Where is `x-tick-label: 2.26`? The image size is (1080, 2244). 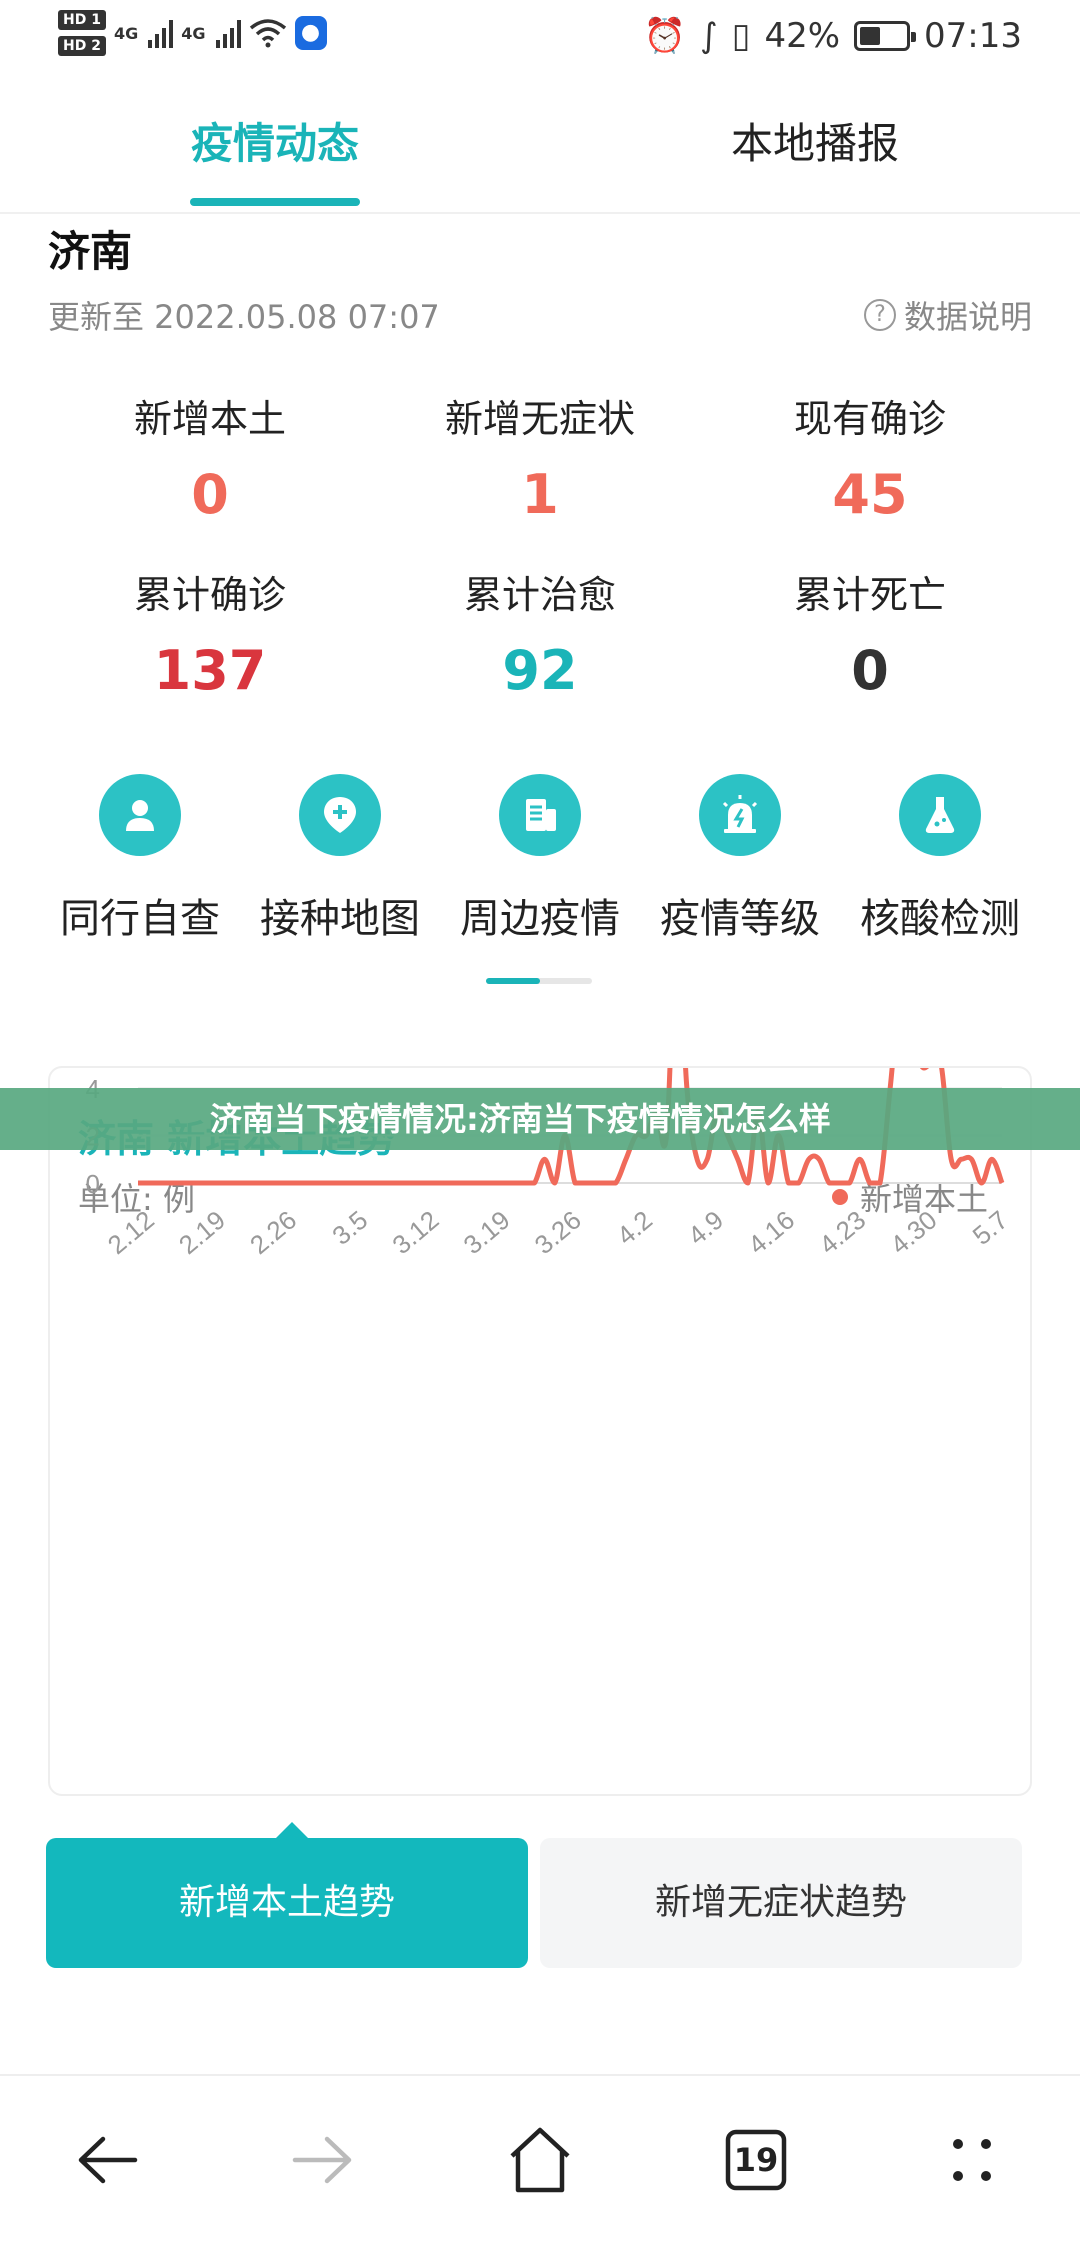
x-tick-label: 2.26 is located at coordinates (273, 1233).